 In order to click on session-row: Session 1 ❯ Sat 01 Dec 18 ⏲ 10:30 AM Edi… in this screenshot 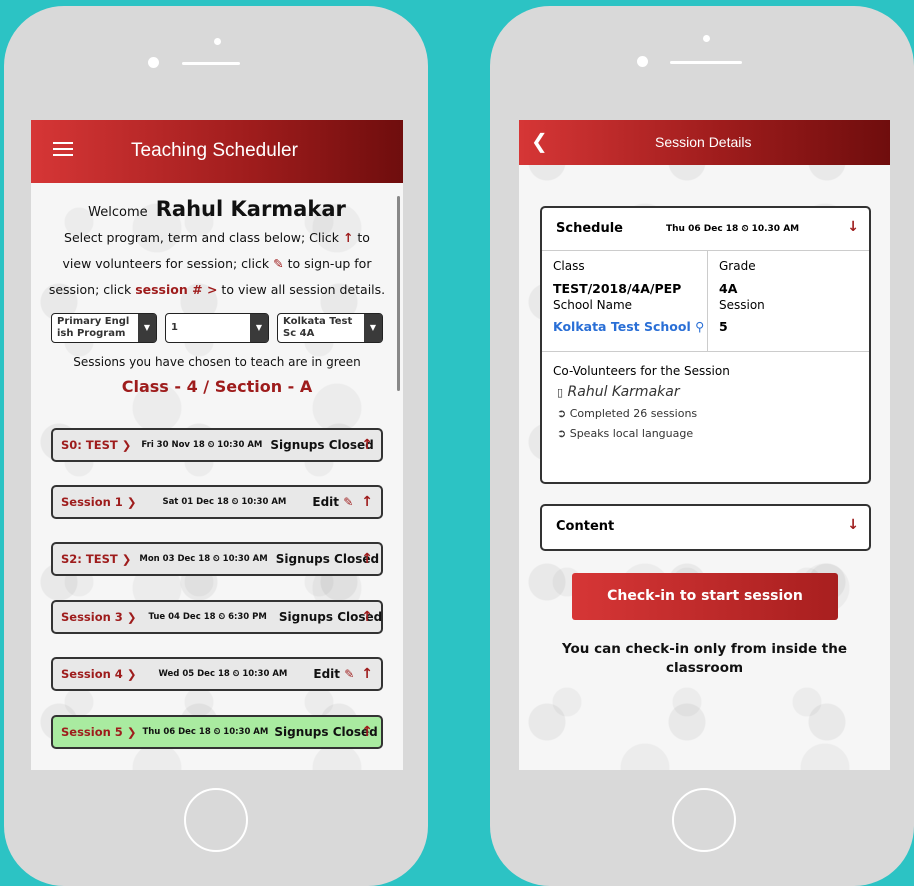, I will do `click(217, 502)`.